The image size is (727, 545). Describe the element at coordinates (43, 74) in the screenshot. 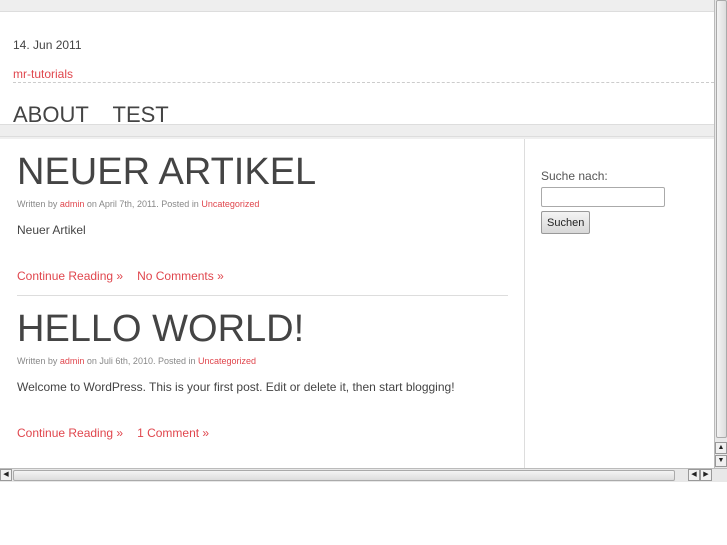

I see `site-name-link: mr-tutorials` at that location.